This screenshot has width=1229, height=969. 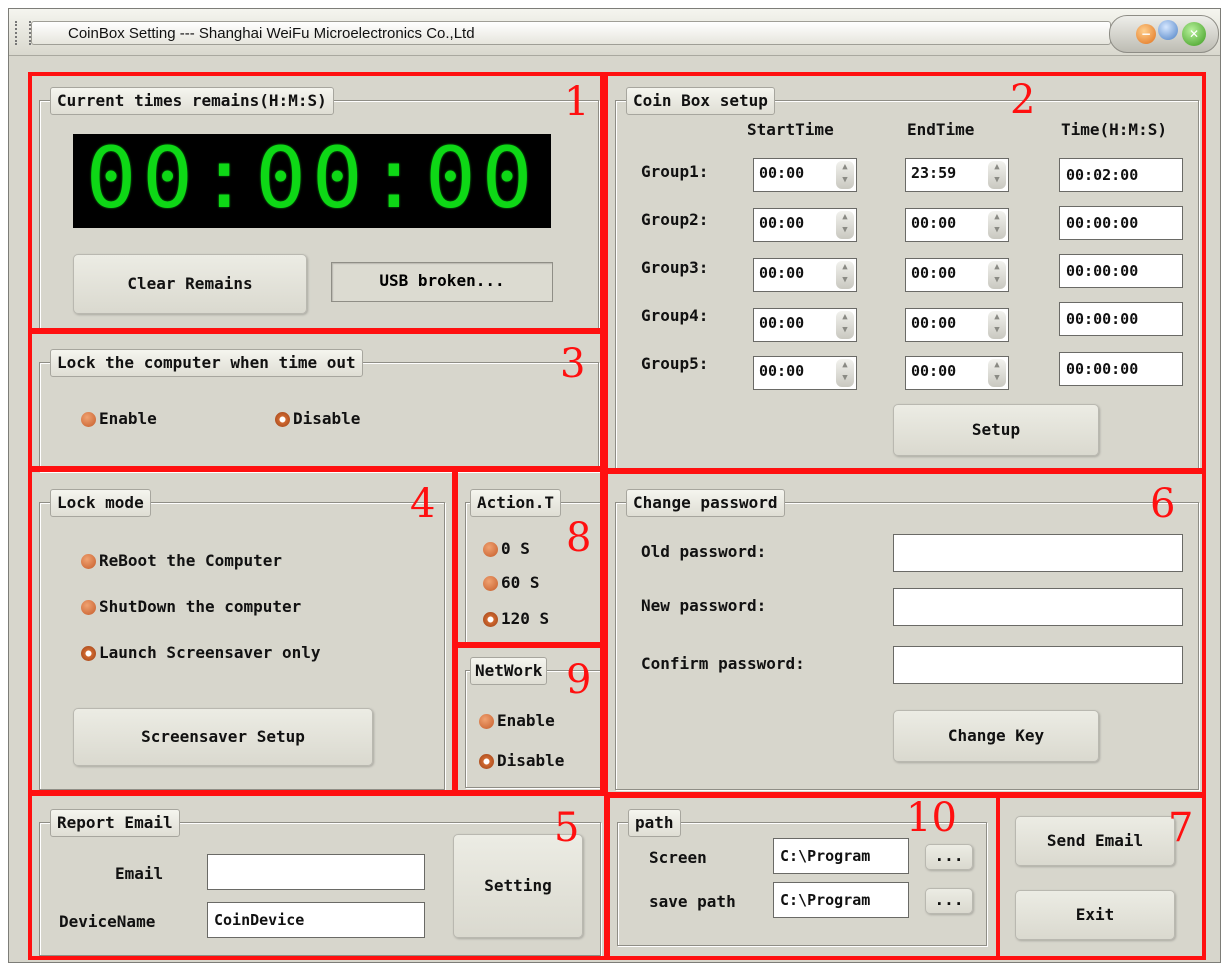 I want to click on group4-end-time: 00:00 ▲ ▼, so click(x=957, y=325).